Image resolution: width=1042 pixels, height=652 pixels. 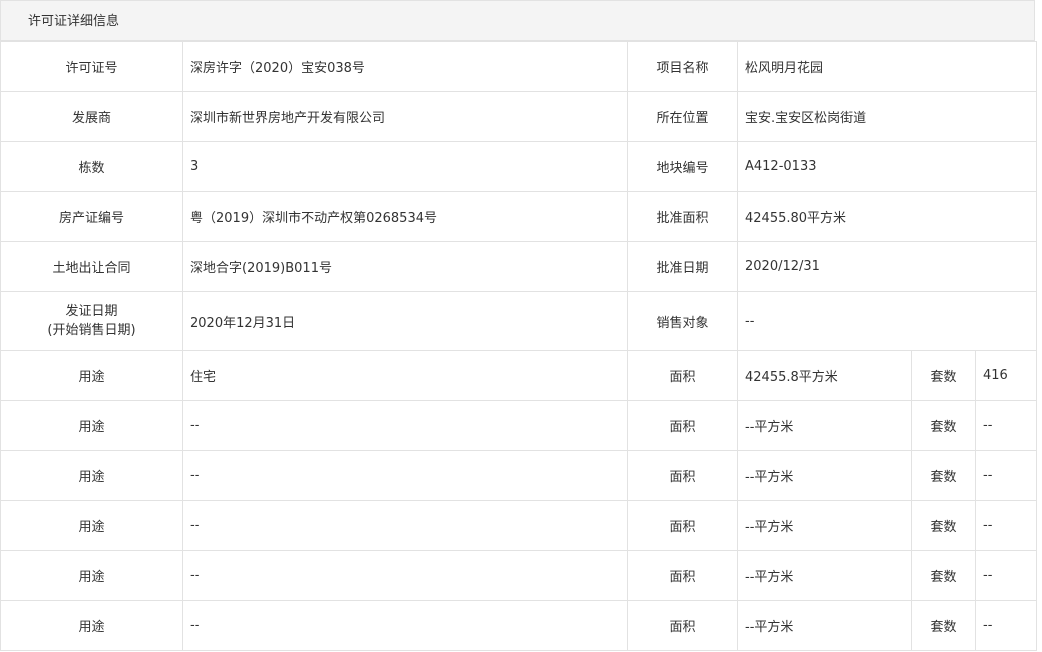 I want to click on field-label: 项目名称, so click(x=682, y=66).